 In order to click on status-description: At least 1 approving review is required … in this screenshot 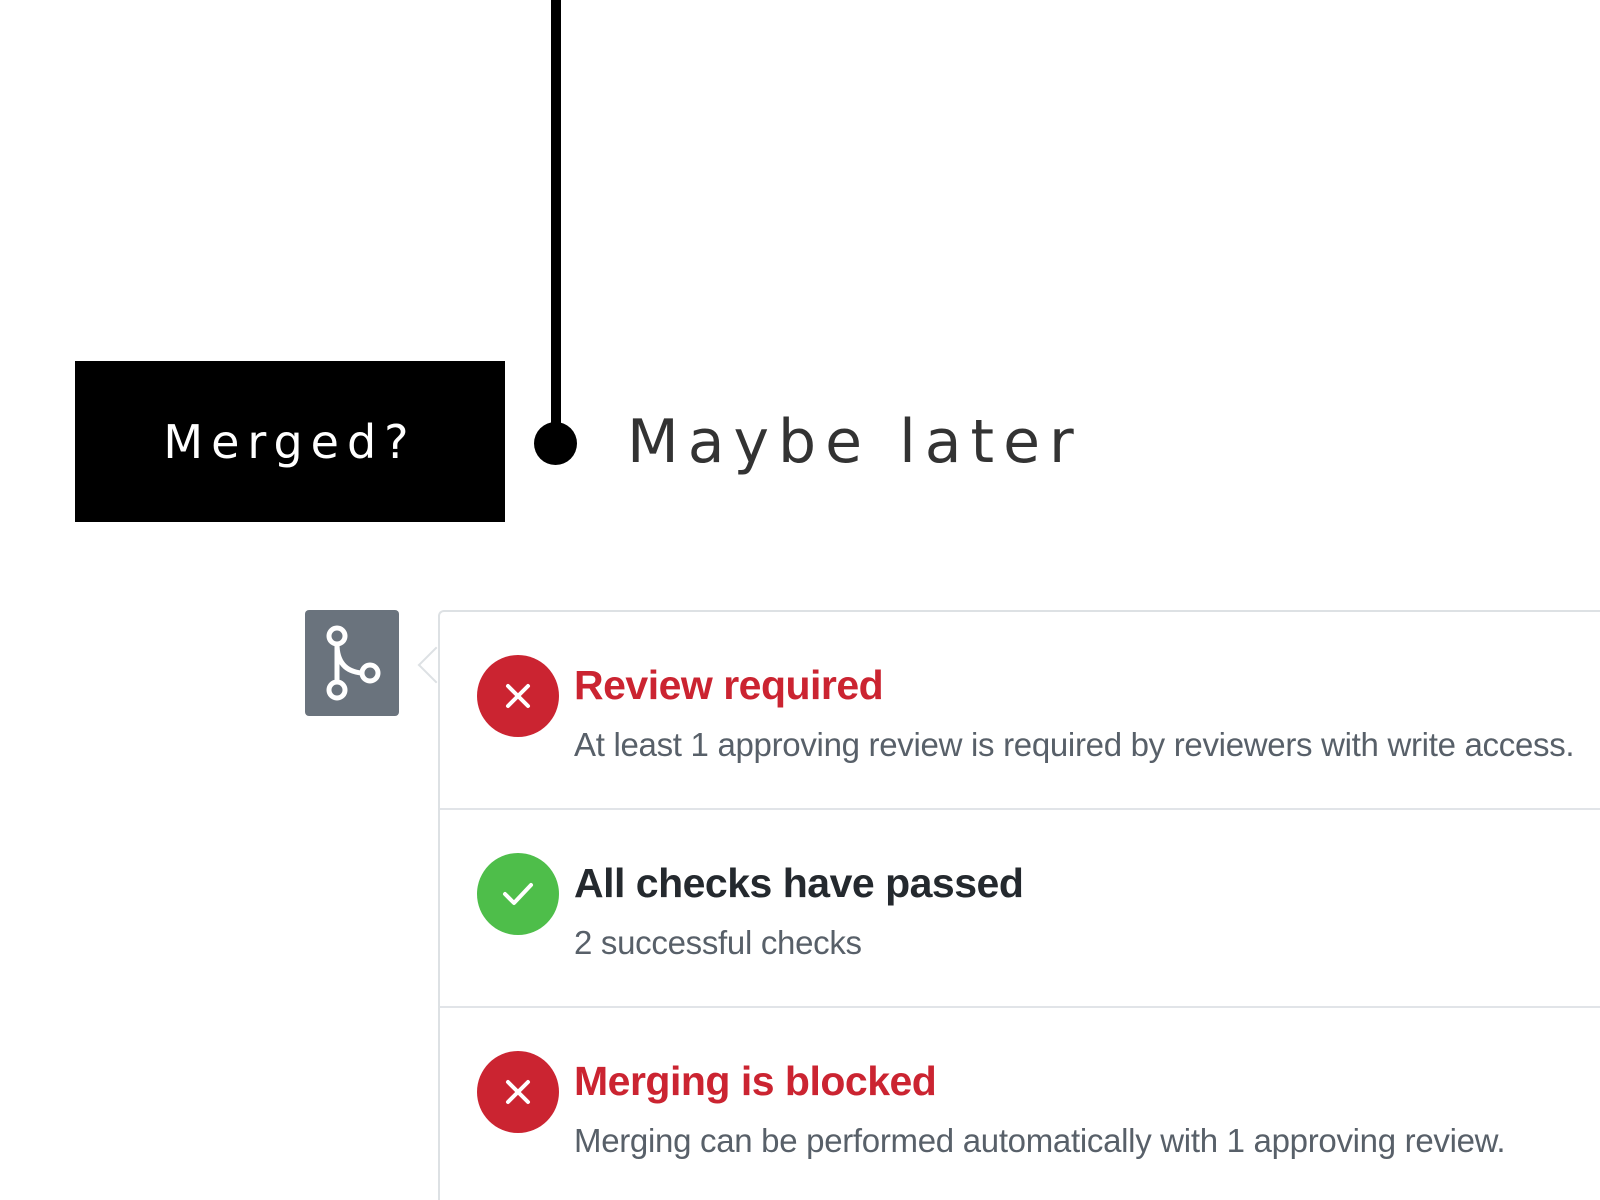, I will do `click(1074, 744)`.